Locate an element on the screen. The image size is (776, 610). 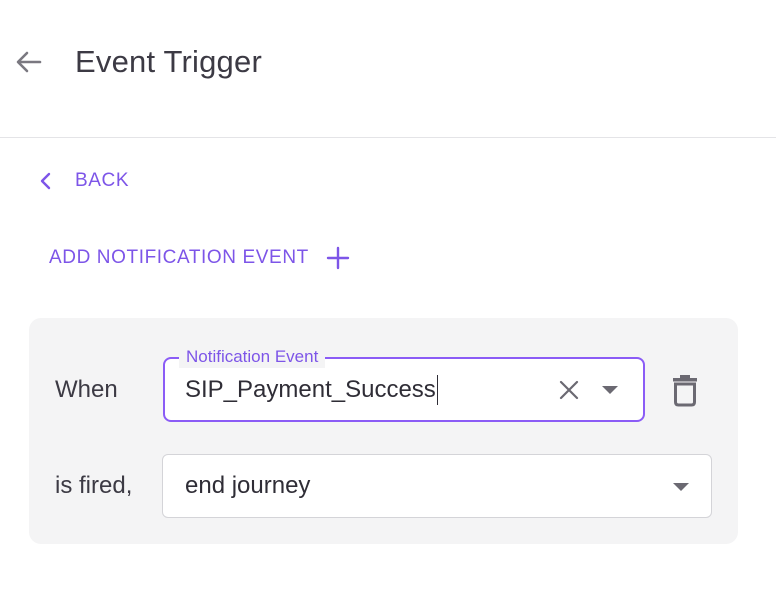
chevron-left-icon is located at coordinates (45, 181).